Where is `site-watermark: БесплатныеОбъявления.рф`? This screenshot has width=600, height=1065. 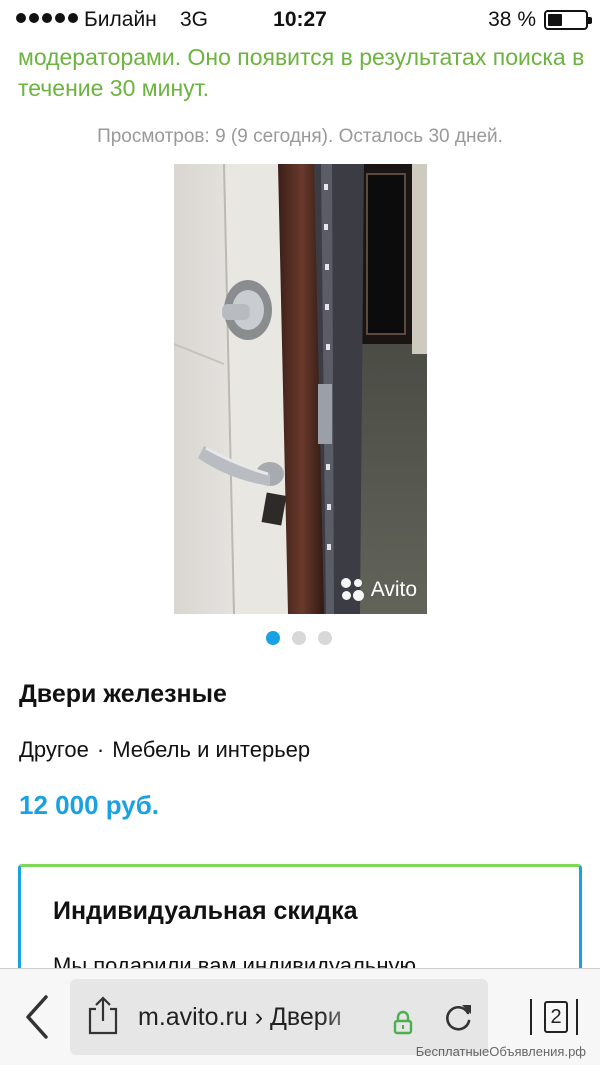
site-watermark: БесплатныеОбъявления.рф is located at coordinates (500, 1051).